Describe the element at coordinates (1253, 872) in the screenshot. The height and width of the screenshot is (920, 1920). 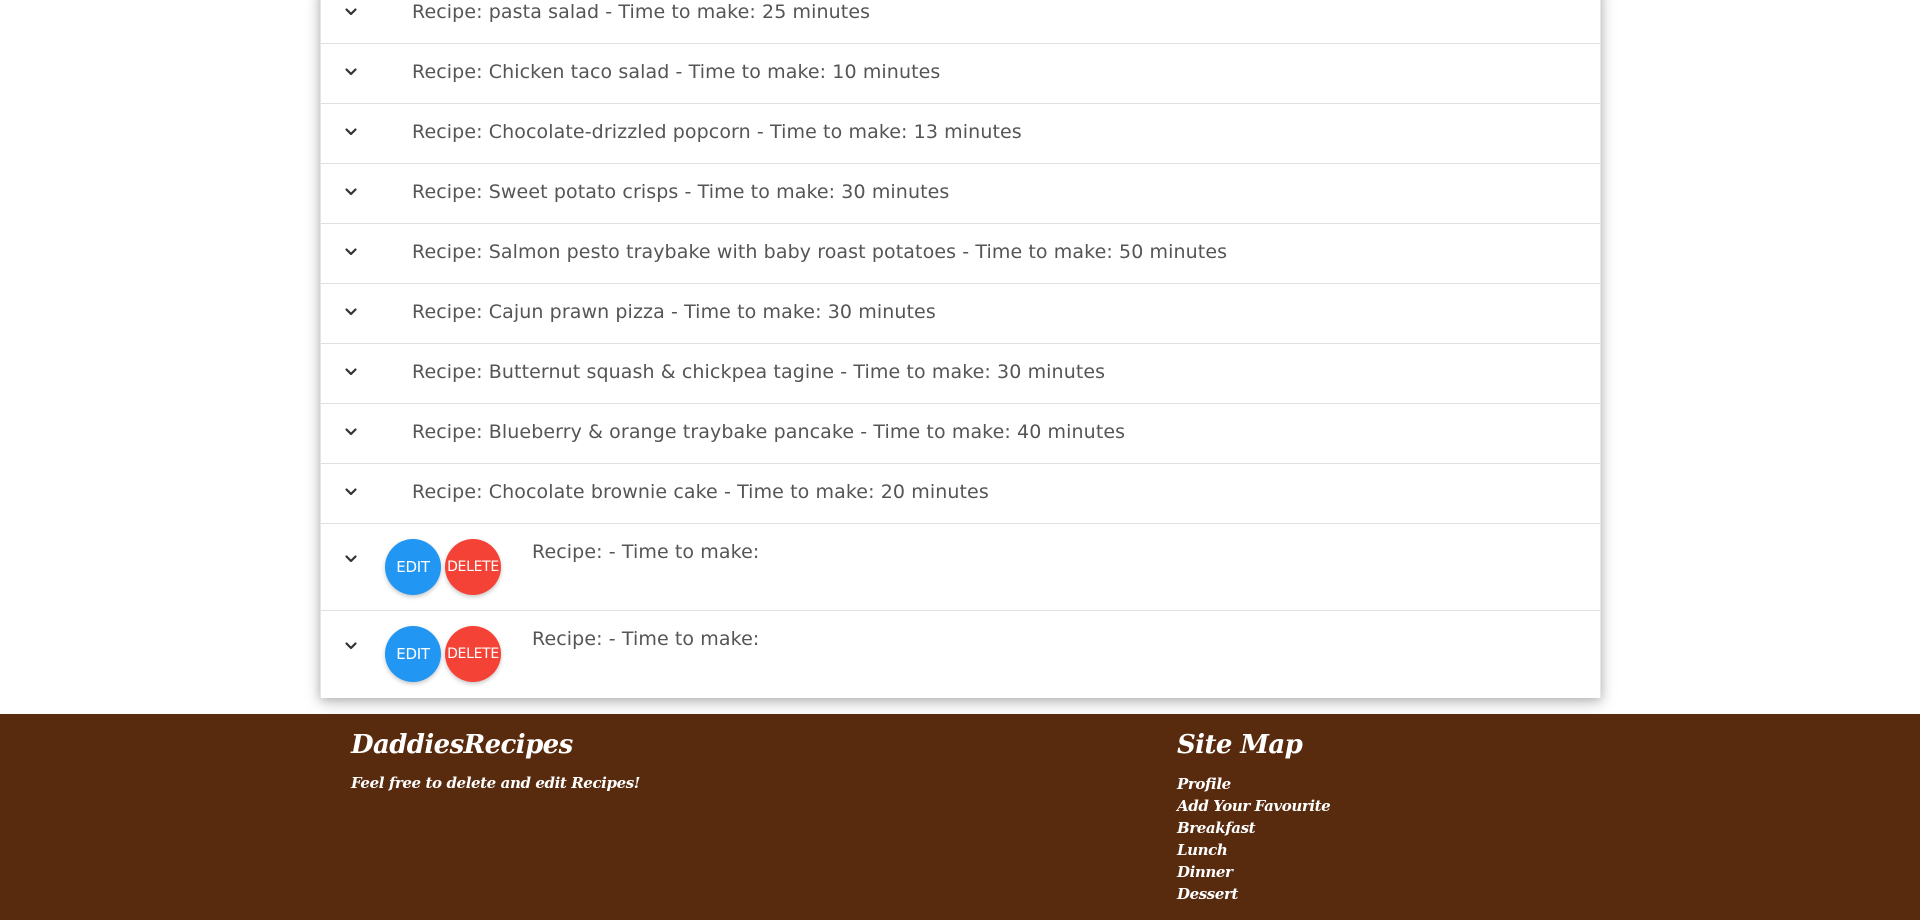
I see `sitemap-link-dinner: Dinner` at that location.